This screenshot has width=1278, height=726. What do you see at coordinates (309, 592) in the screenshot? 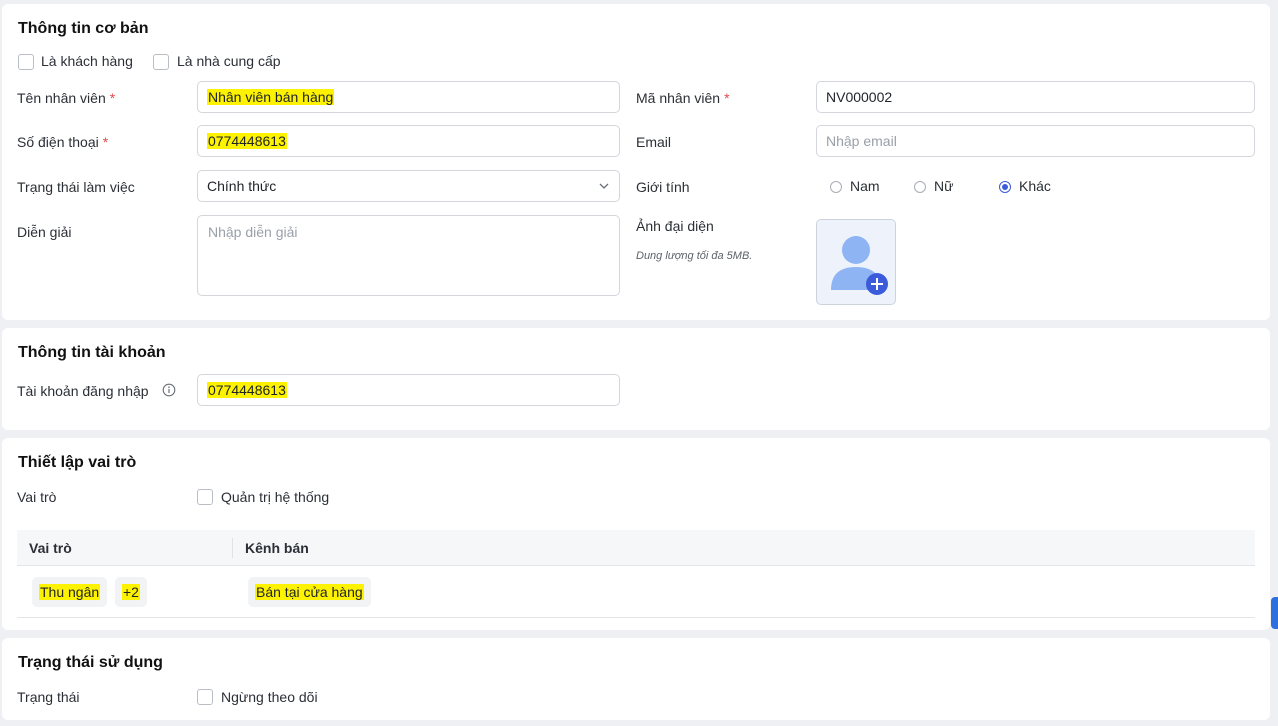
I see `channel-tag: Bán tại cửa hàng` at bounding box center [309, 592].